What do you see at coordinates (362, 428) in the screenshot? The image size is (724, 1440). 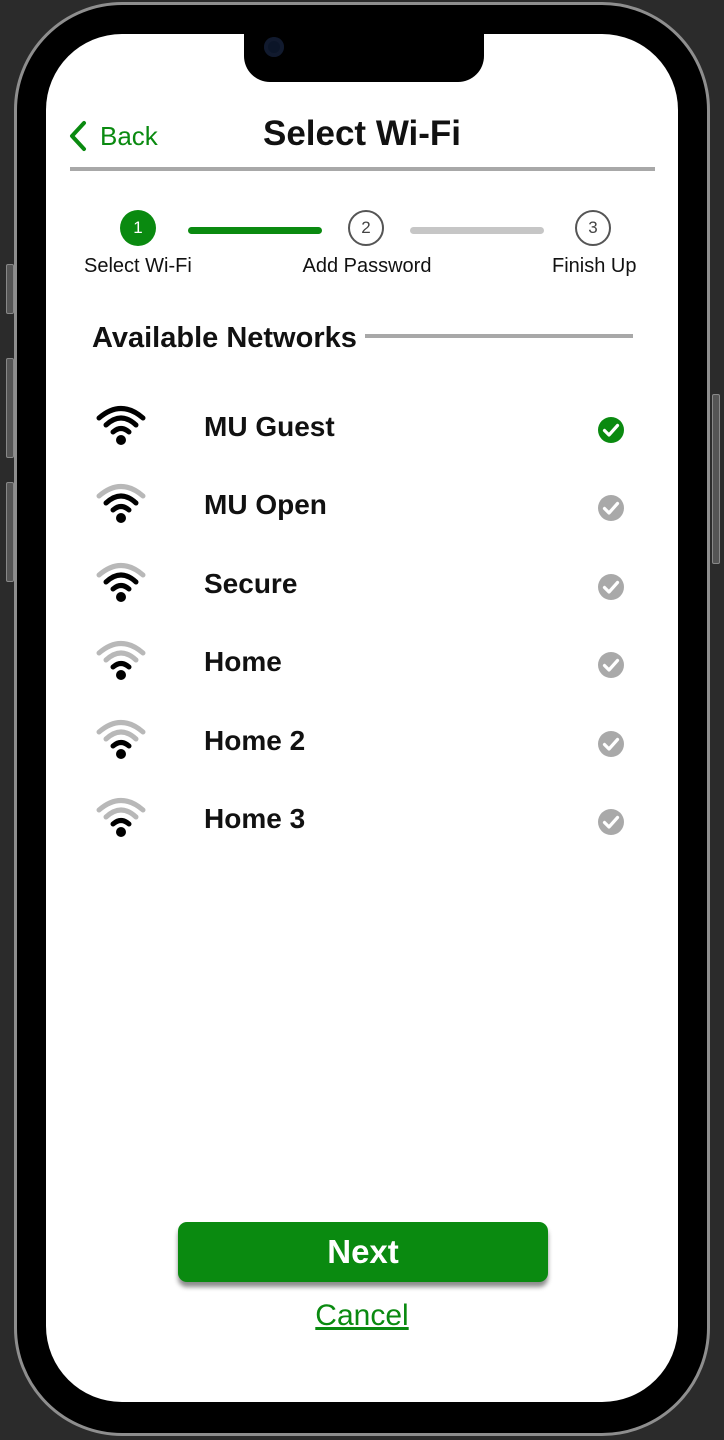 I see `network-row: MU Guest` at bounding box center [362, 428].